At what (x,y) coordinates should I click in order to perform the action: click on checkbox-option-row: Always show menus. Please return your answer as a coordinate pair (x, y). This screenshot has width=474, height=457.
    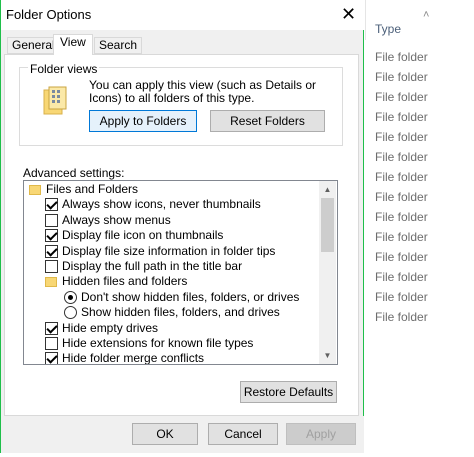
    Looking at the image, I should click on (108, 220).